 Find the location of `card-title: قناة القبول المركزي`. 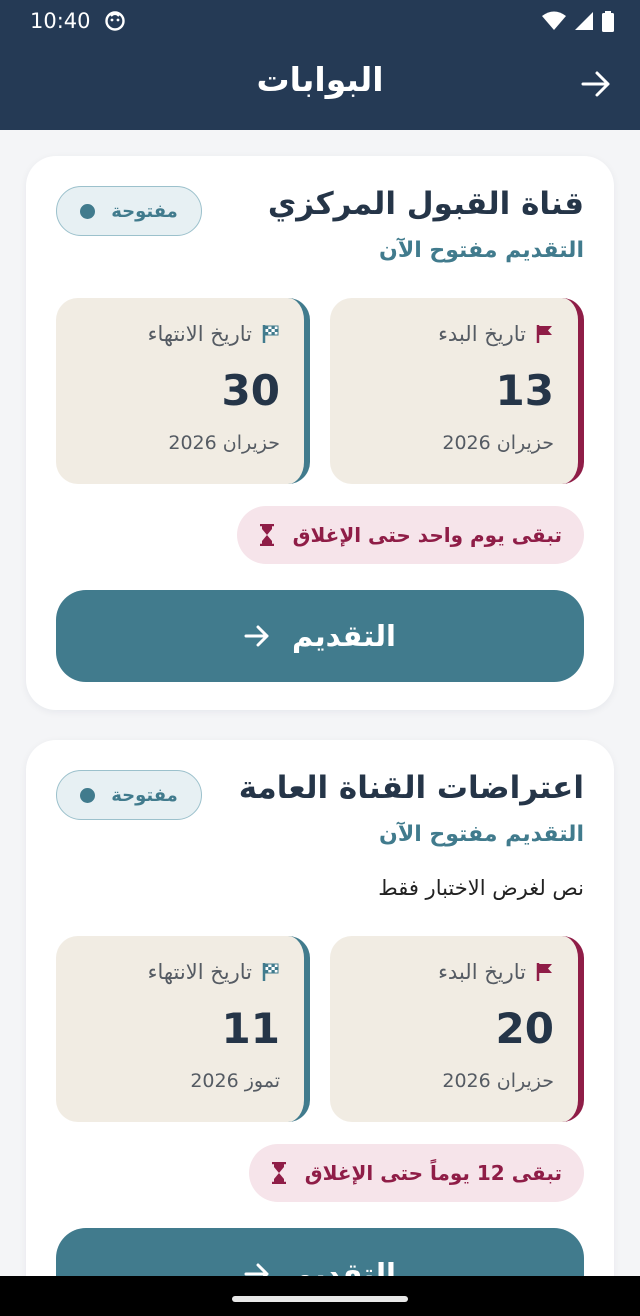

card-title: قناة القبول المركزي is located at coordinates (425, 204).